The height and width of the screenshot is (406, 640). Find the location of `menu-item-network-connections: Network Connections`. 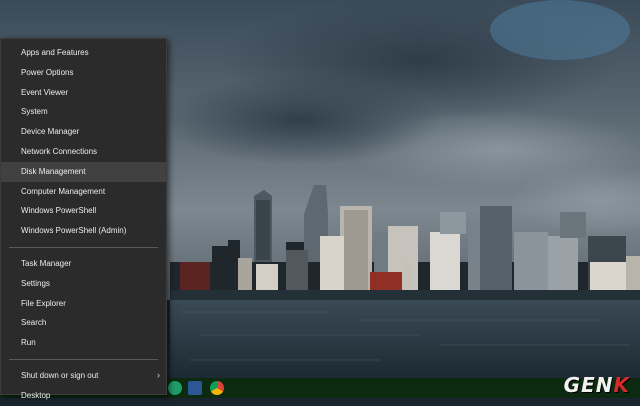

menu-item-network-connections: Network Connections is located at coordinates (83, 152).